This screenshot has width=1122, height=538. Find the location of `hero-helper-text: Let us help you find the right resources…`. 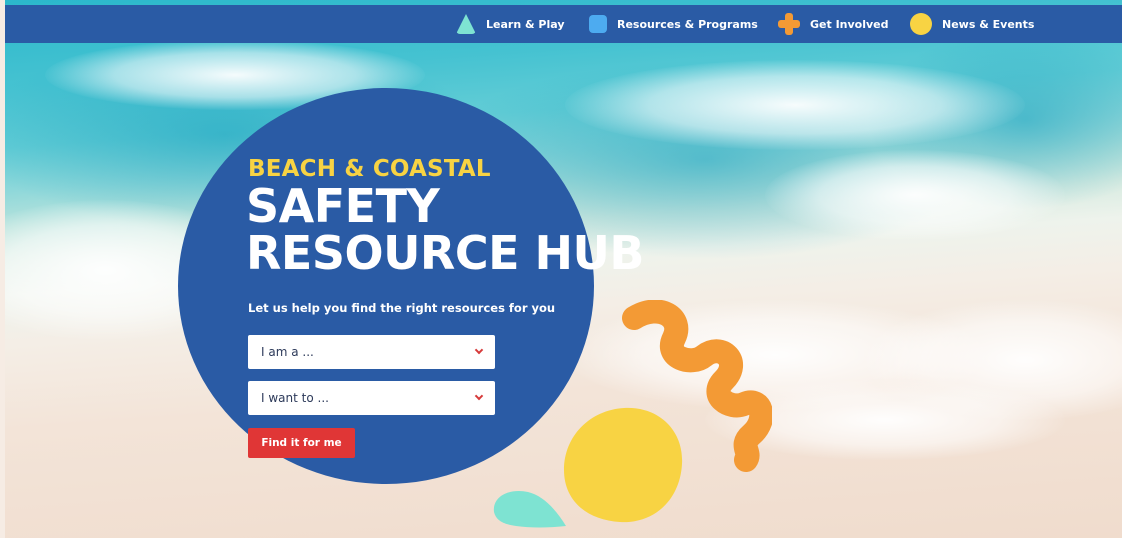

hero-helper-text: Let us help you find the right resources… is located at coordinates (402, 308).